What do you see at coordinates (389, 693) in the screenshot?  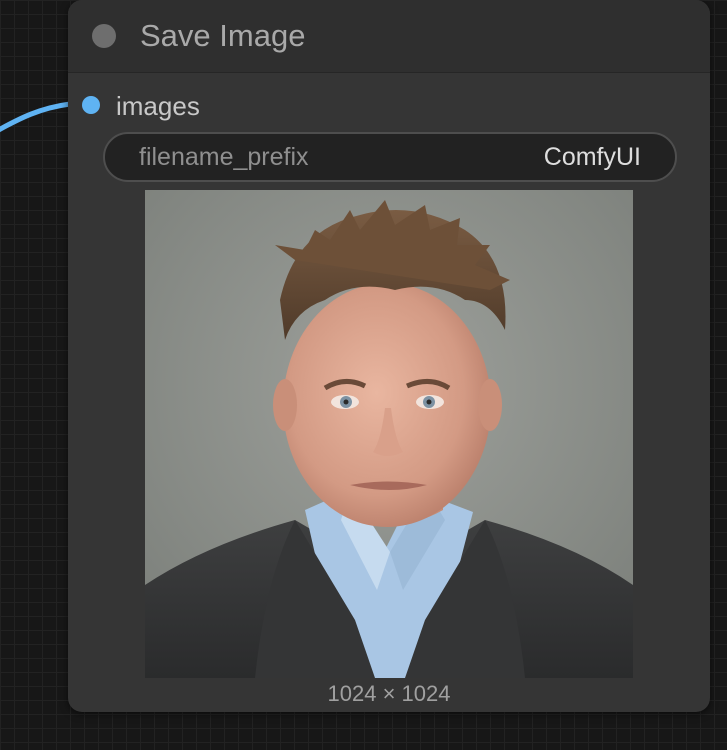 I see `image-size-label: 1024 × 1024` at bounding box center [389, 693].